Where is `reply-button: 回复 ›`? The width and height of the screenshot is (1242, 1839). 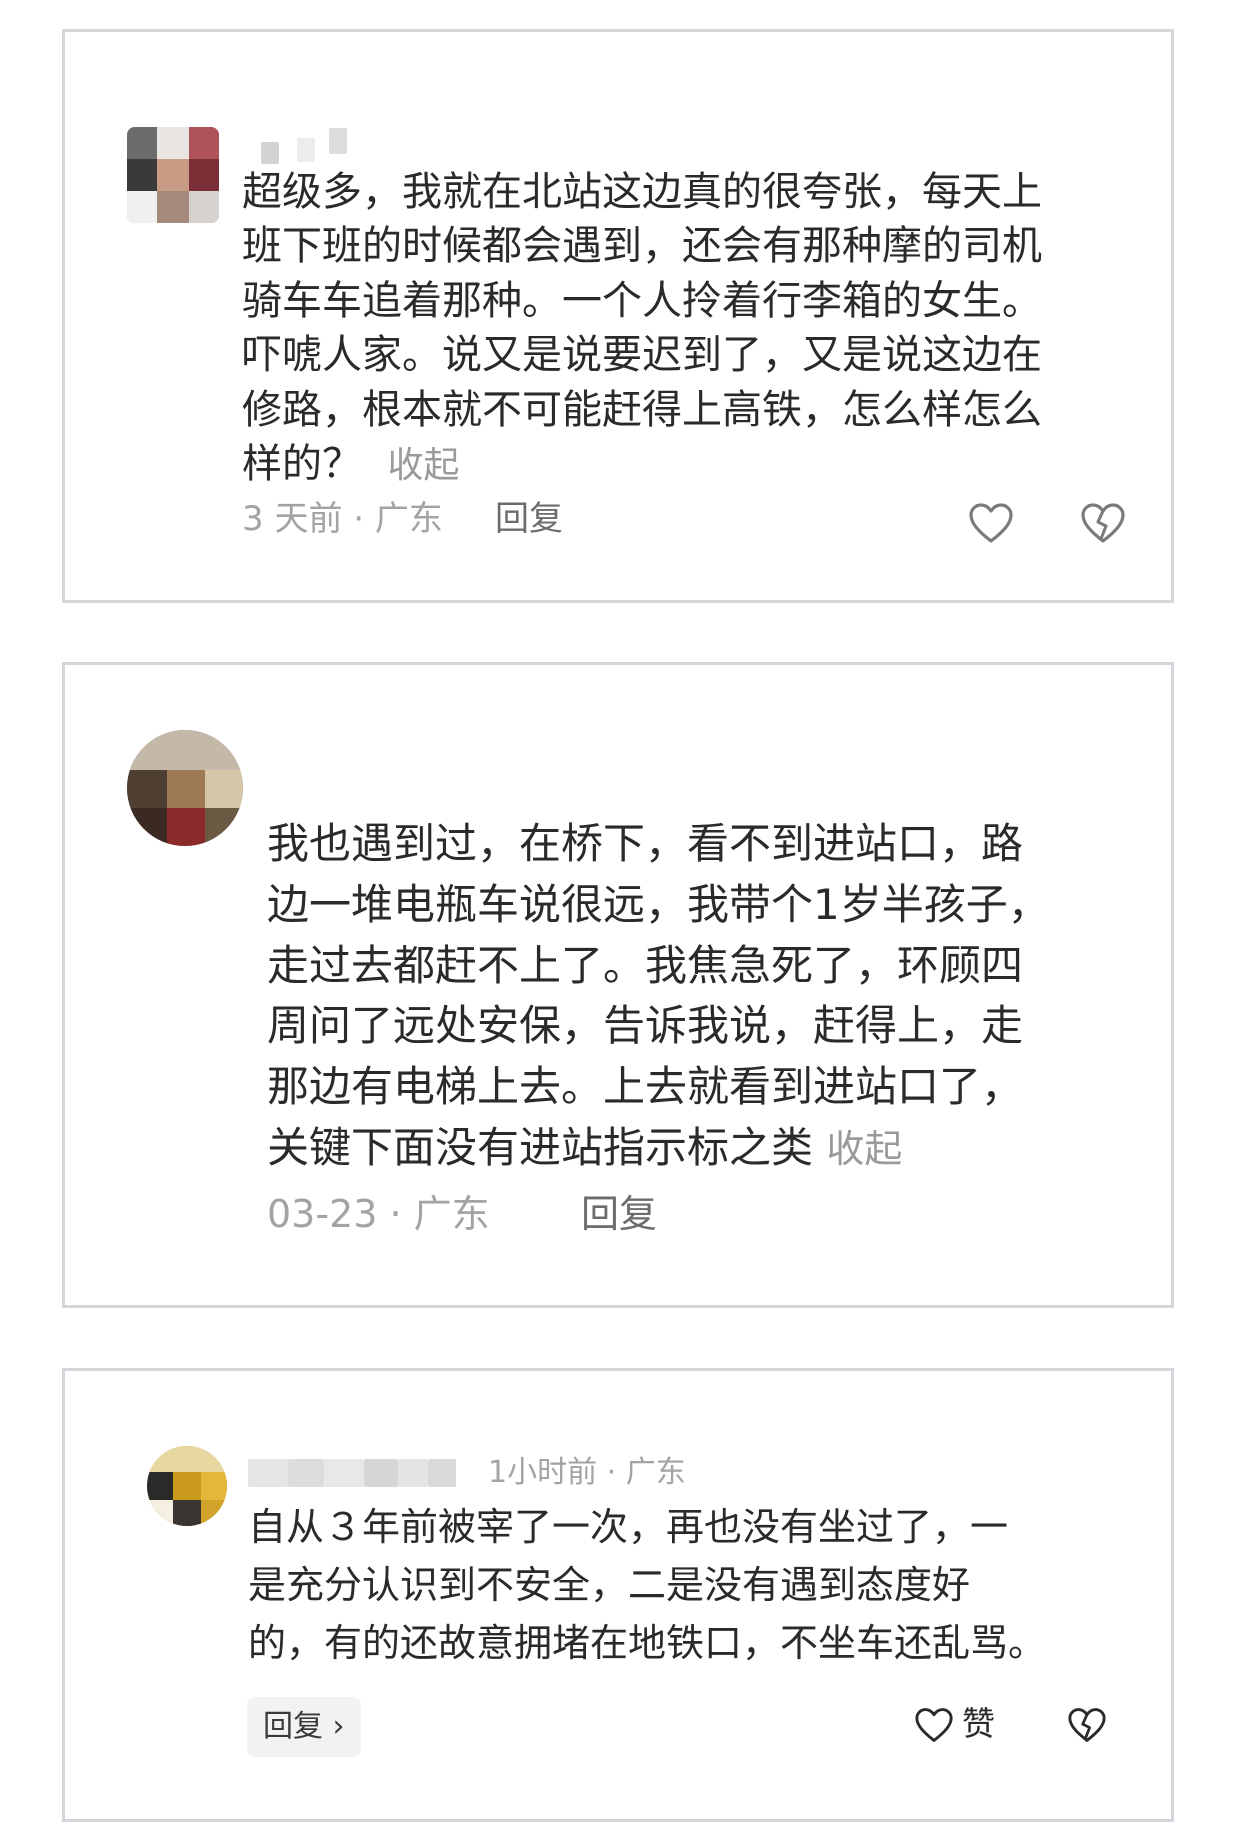
reply-button: 回复 › is located at coordinates (304, 1727).